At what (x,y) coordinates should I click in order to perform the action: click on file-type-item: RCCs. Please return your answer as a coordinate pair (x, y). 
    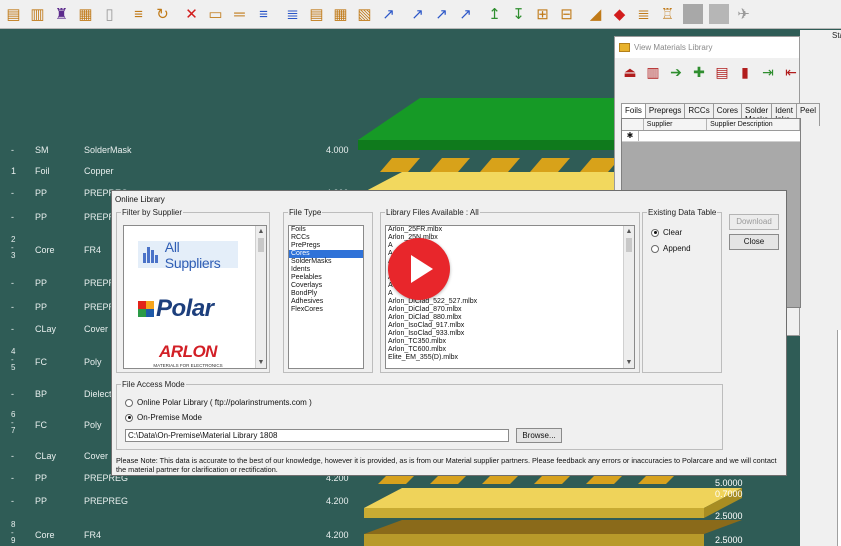
    Looking at the image, I should click on (326, 238).